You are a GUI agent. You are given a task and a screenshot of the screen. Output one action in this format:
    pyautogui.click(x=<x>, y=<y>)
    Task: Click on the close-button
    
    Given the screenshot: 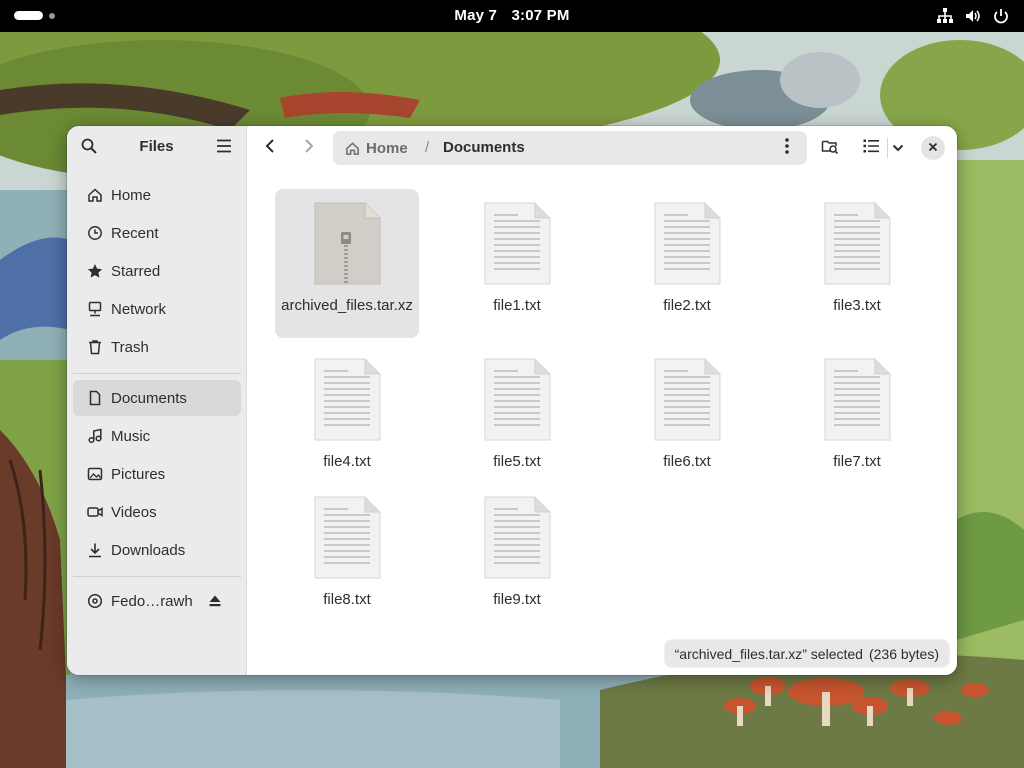 What is the action you would take?
    pyautogui.click(x=933, y=148)
    